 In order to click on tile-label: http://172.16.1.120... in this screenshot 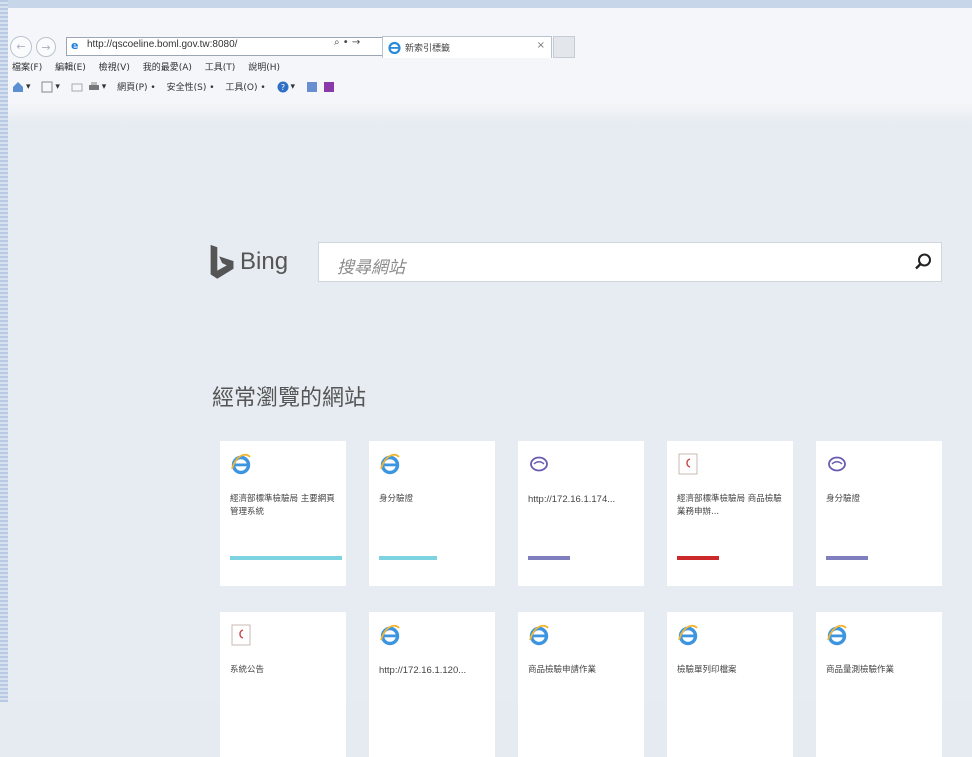, I will do `click(423, 670)`.